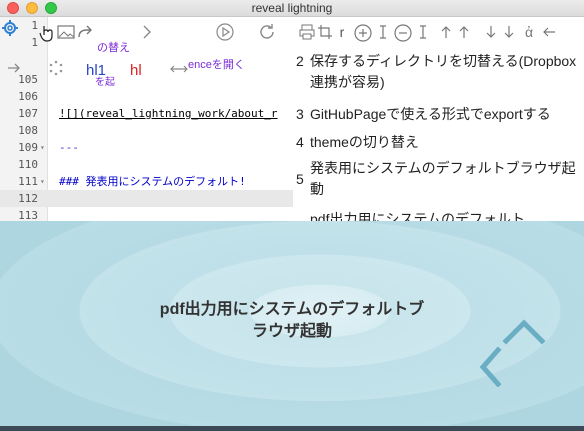  Describe the element at coordinates (292, 309) in the screenshot. I see `slide-title-line-1: pdf出力用にシステムのデフォルトブ` at that location.